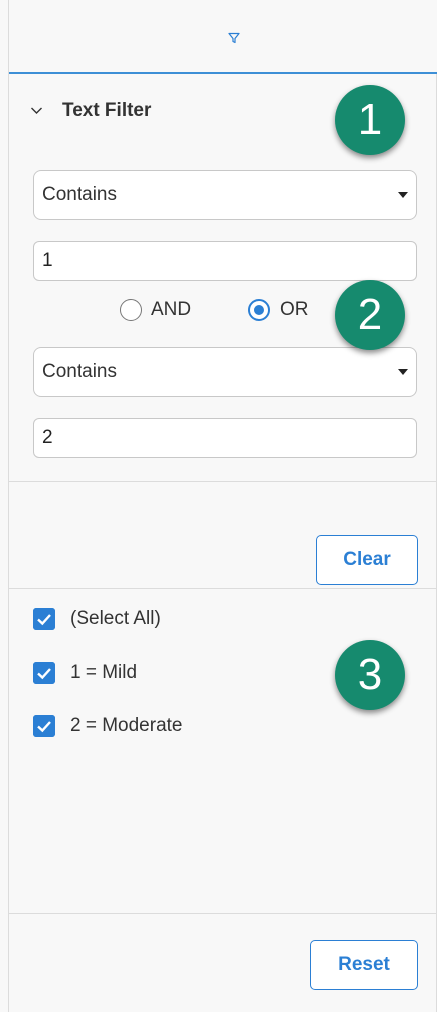  What do you see at coordinates (370, 120) in the screenshot?
I see `callout-badge-1: 1` at bounding box center [370, 120].